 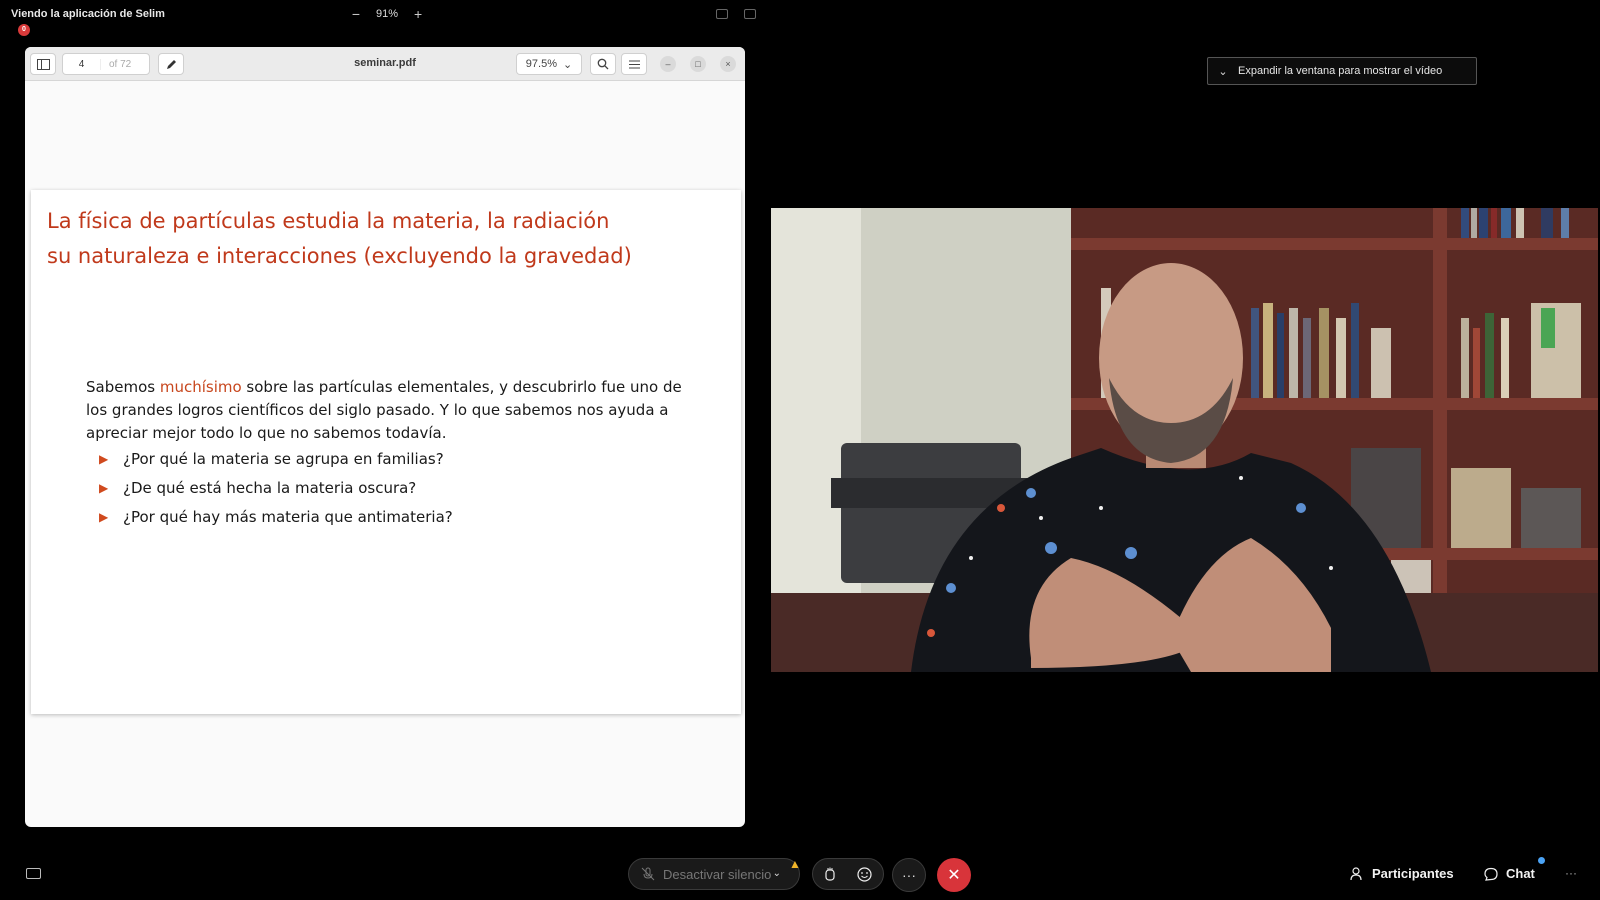 I want to click on annotate-icon, so click(x=722, y=14).